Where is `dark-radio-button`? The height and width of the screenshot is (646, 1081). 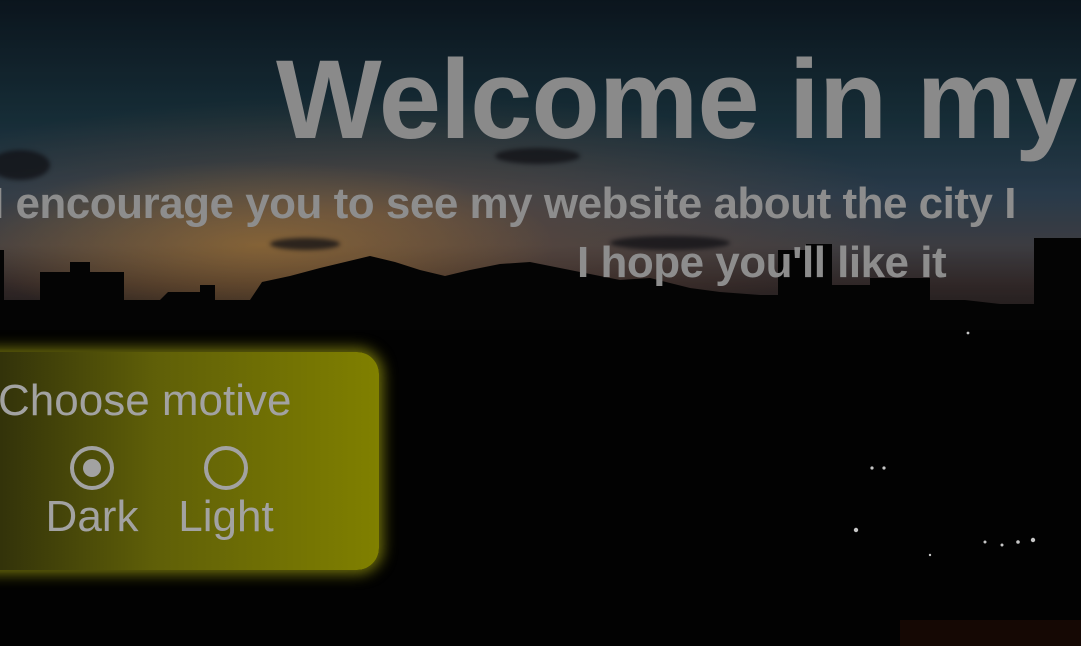 dark-radio-button is located at coordinates (92, 468).